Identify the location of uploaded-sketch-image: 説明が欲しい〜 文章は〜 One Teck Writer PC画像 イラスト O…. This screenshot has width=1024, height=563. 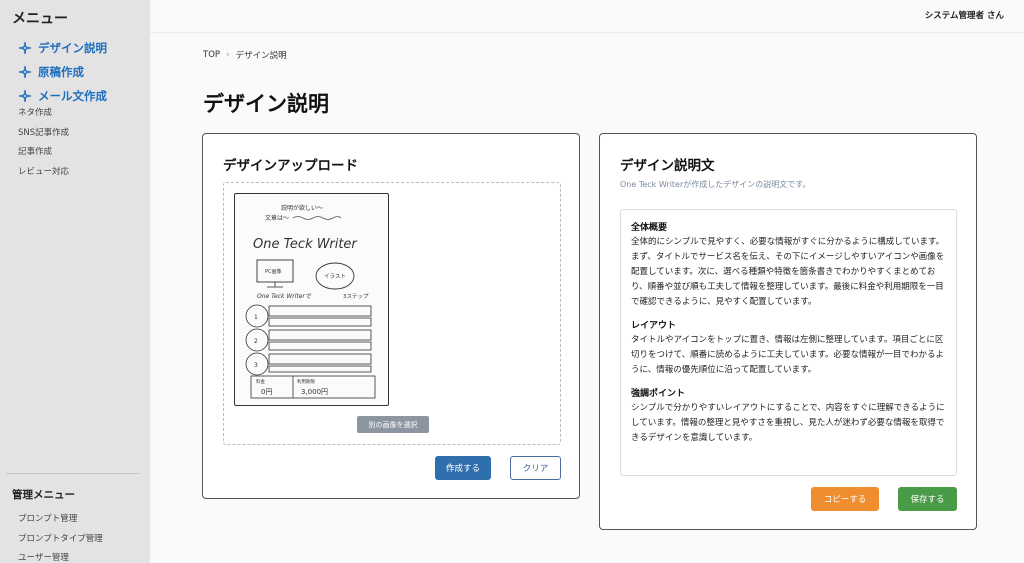
(311, 299).